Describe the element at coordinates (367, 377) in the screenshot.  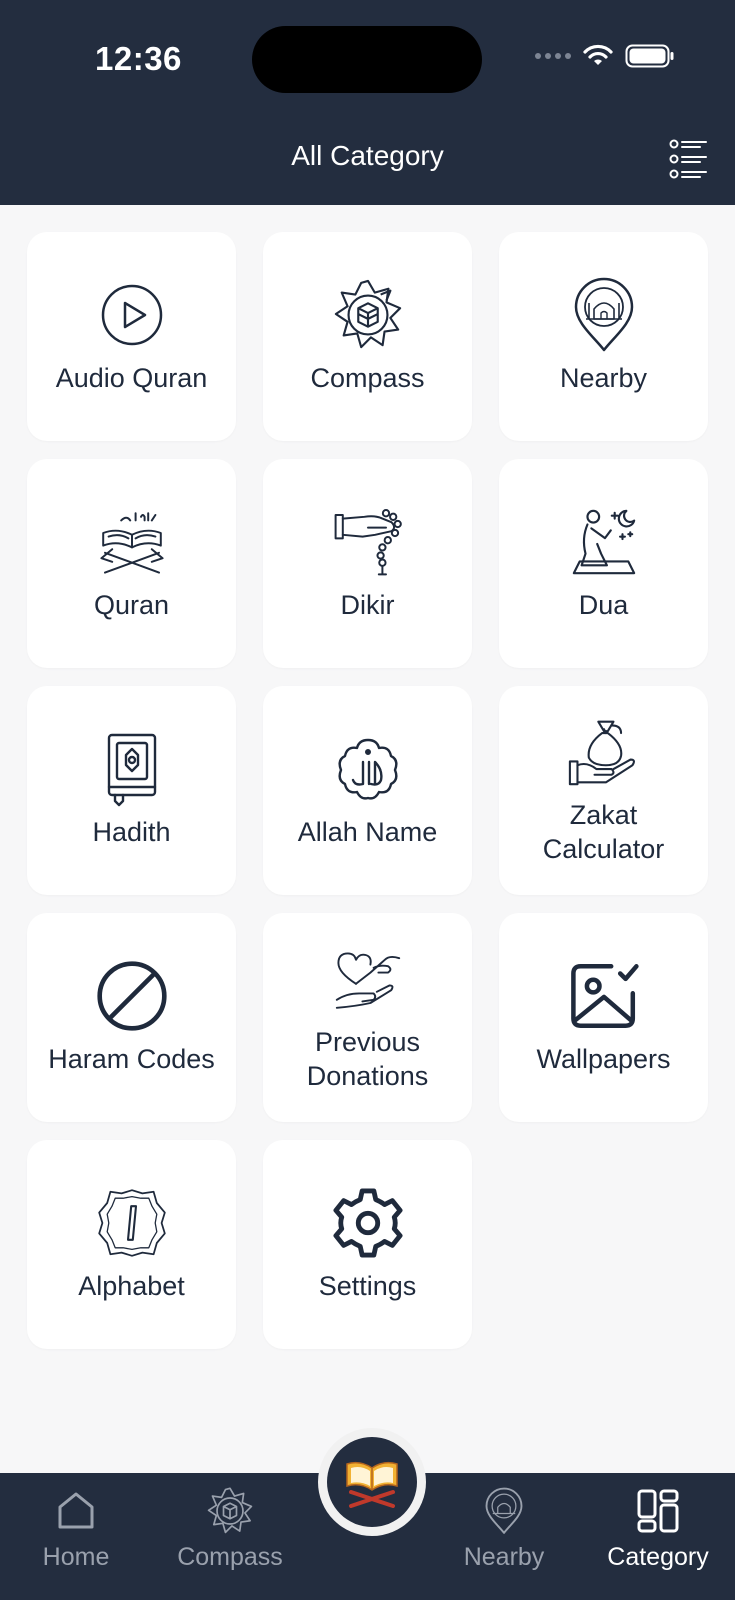
I see `tile-label: Compass` at that location.